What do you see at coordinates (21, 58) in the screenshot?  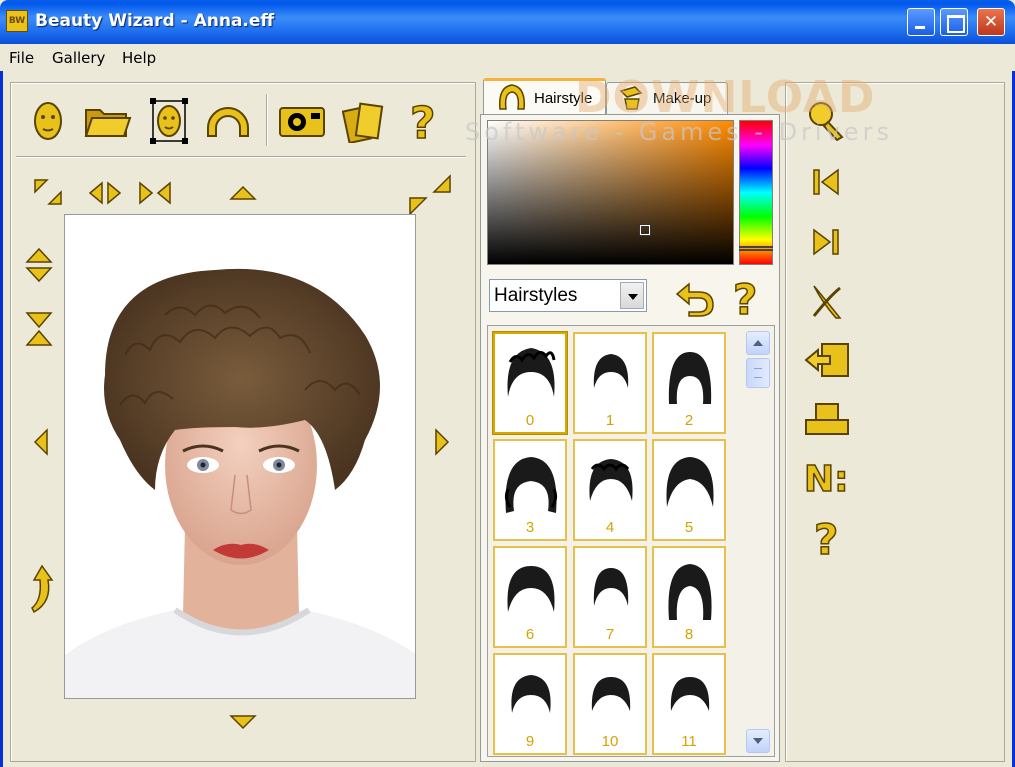 I see `menu-file: File` at bounding box center [21, 58].